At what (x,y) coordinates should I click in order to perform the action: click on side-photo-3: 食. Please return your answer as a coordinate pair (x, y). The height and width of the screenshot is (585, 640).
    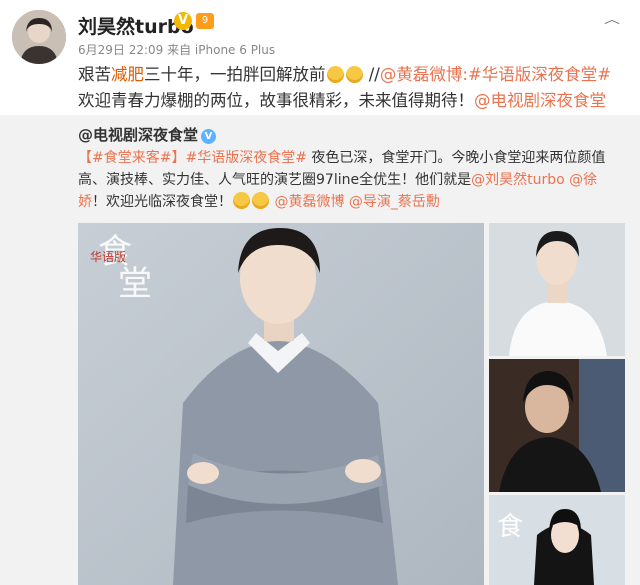
    Looking at the image, I should click on (557, 540).